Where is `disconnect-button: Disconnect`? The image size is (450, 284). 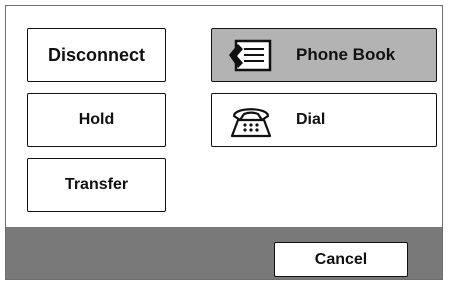 disconnect-button: Disconnect is located at coordinates (96, 55).